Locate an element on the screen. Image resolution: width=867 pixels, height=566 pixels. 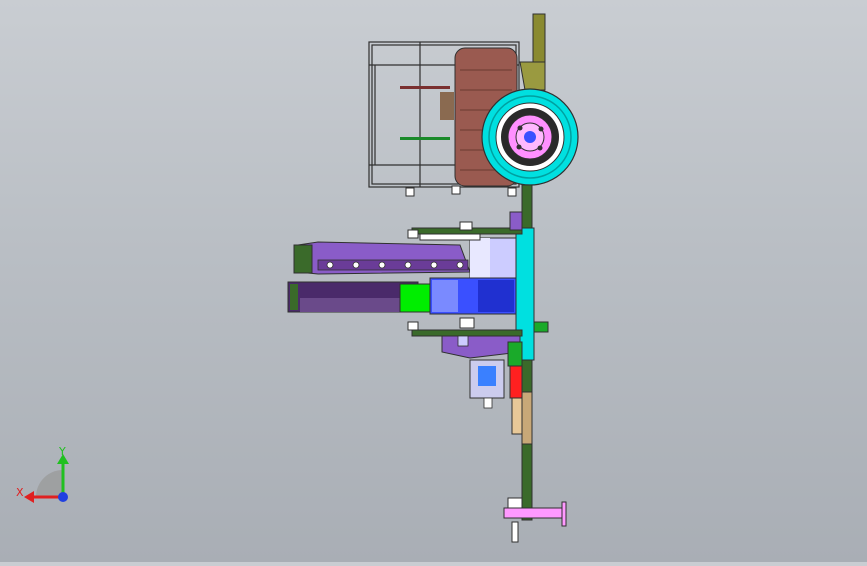
upper-roller is located at coordinates (493, 258).